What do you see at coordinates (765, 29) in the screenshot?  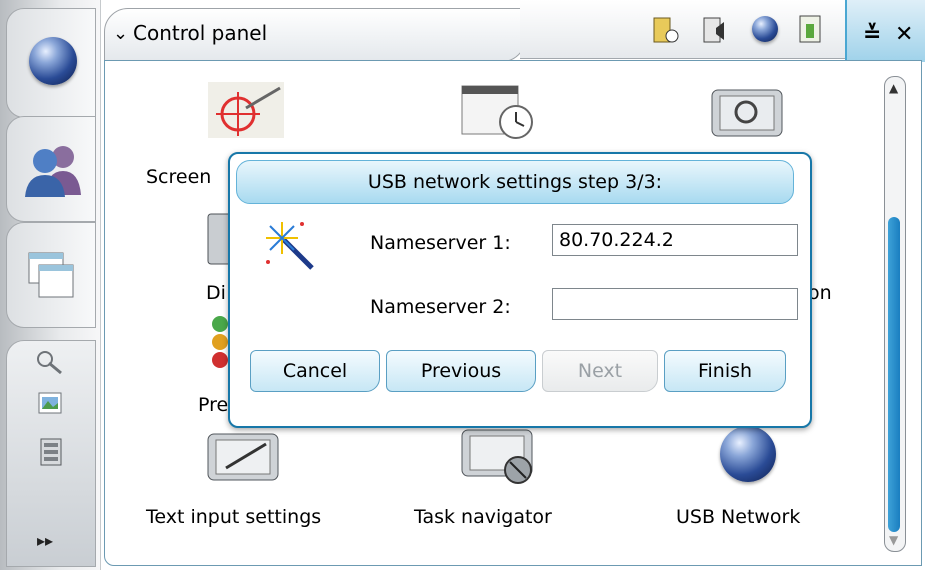 I see `connectivity-icon` at bounding box center [765, 29].